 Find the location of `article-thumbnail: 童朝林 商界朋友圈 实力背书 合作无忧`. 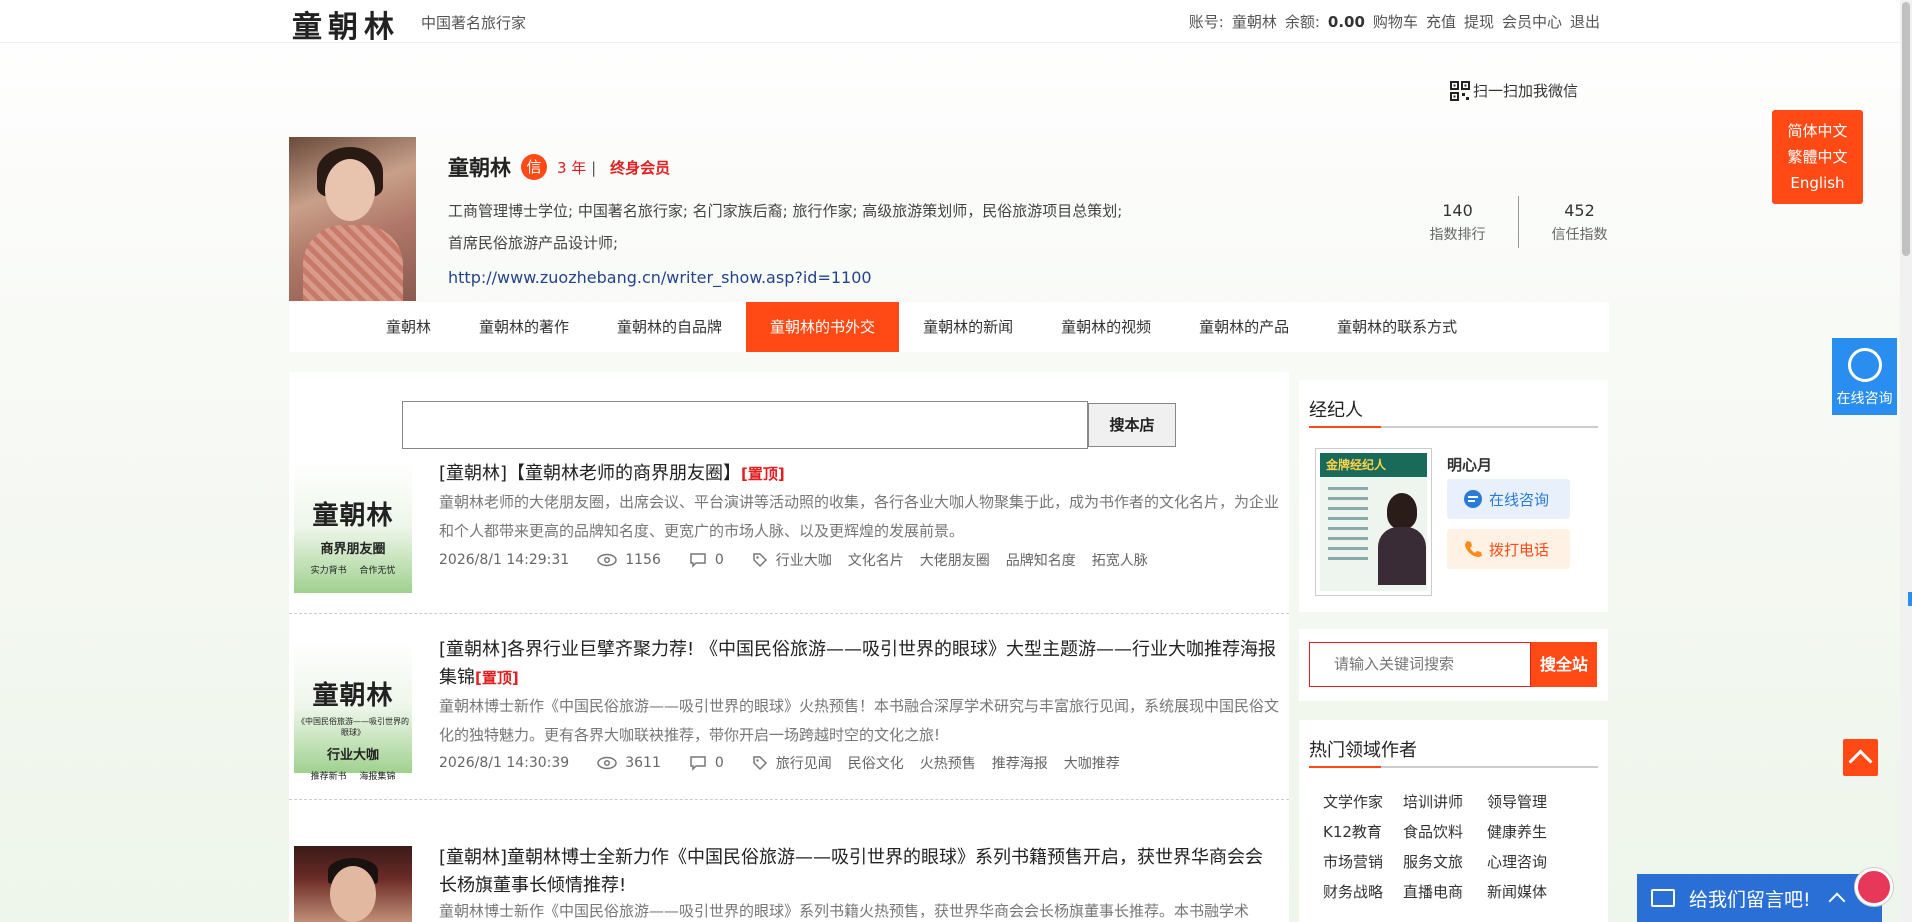

article-thumbnail: 童朝林 商界朋友圈 实力背书 合作无忧 is located at coordinates (353, 527).